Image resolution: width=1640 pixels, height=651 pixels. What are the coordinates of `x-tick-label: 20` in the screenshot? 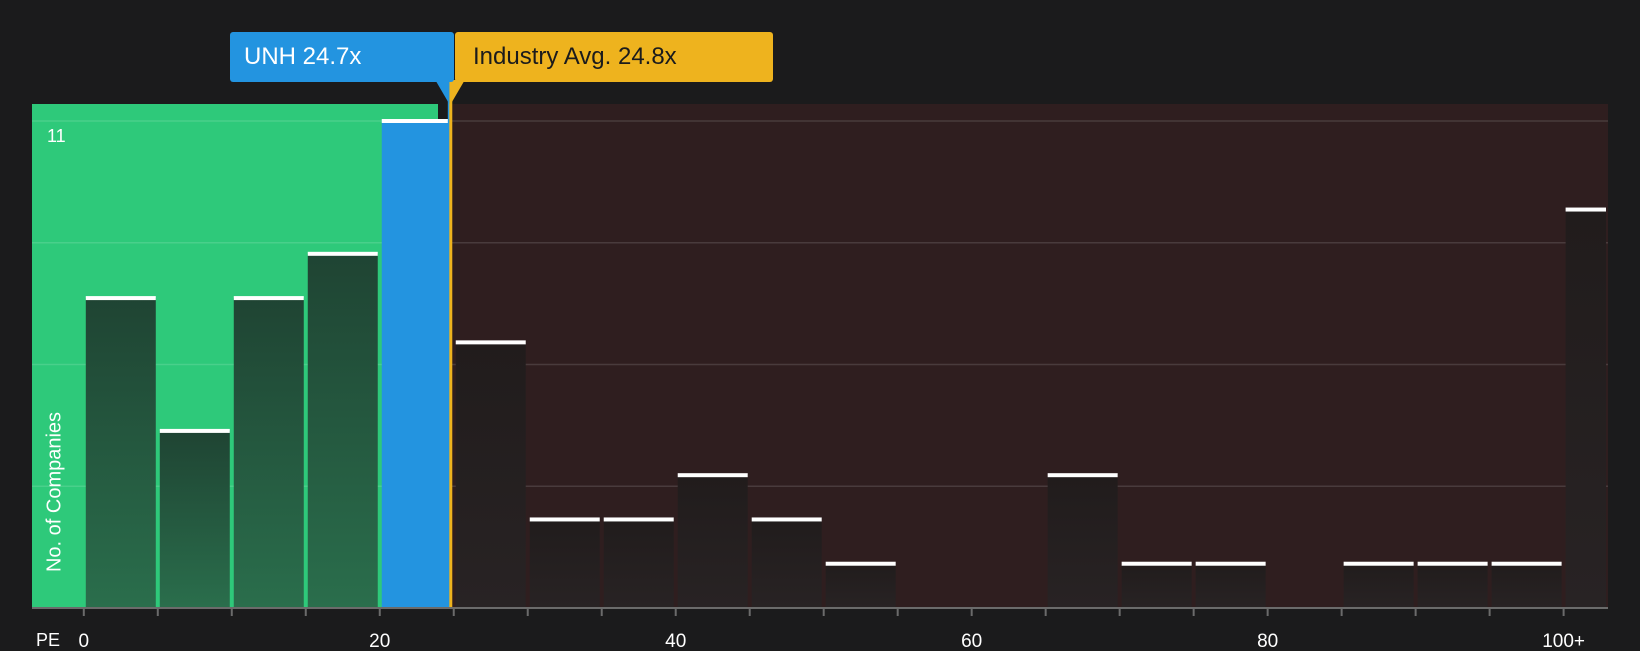 It's located at (379, 640).